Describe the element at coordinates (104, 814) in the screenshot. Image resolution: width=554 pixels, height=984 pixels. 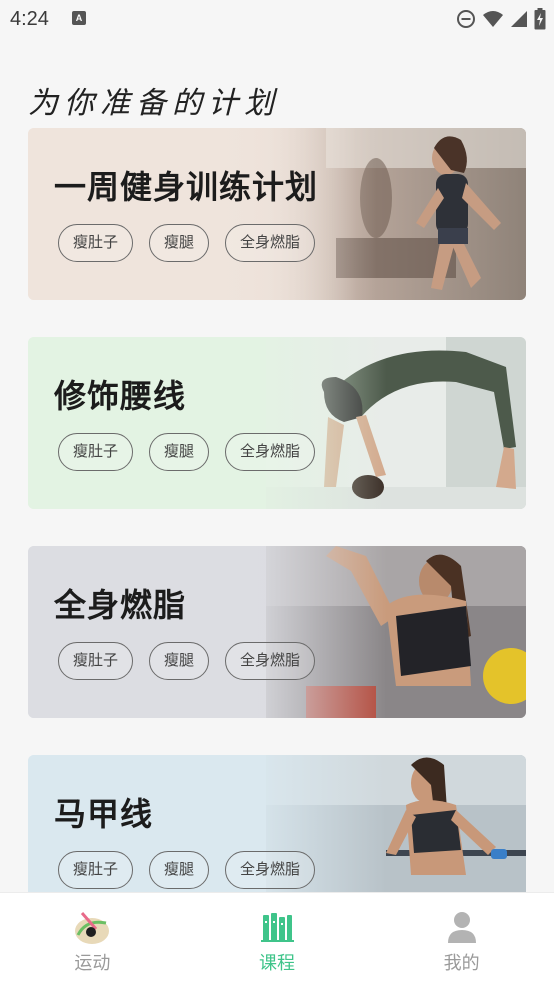
I see `plan-title: 马甲线` at that location.